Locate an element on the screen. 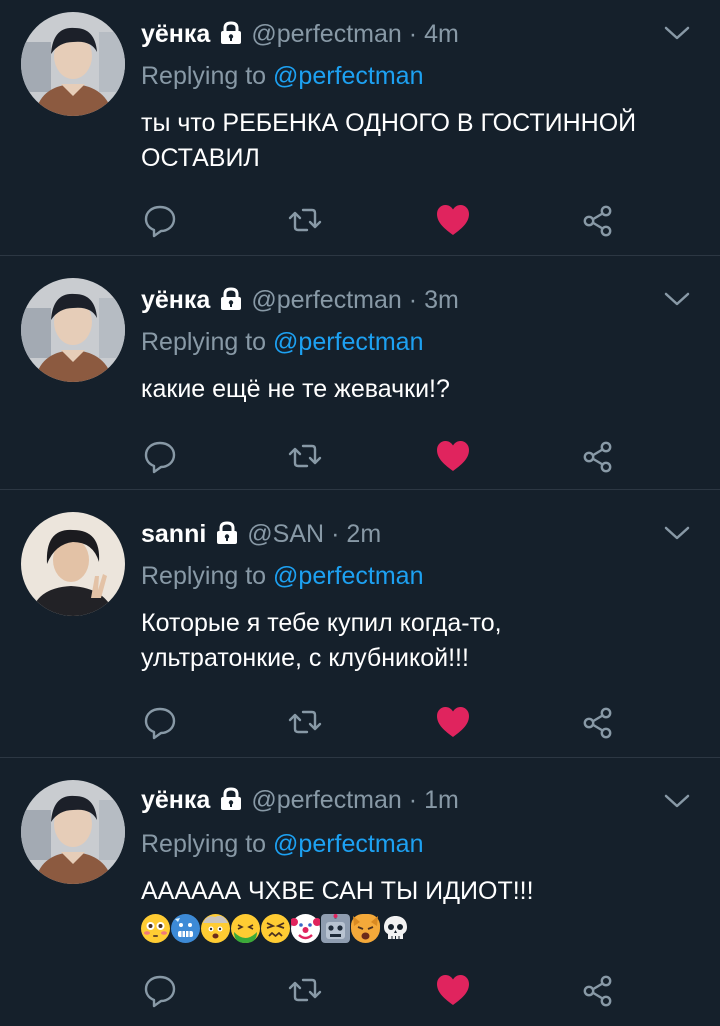 The image size is (720, 1026). tweet-header: уёнка @perfectman · 4m is located at coordinates (300, 34).